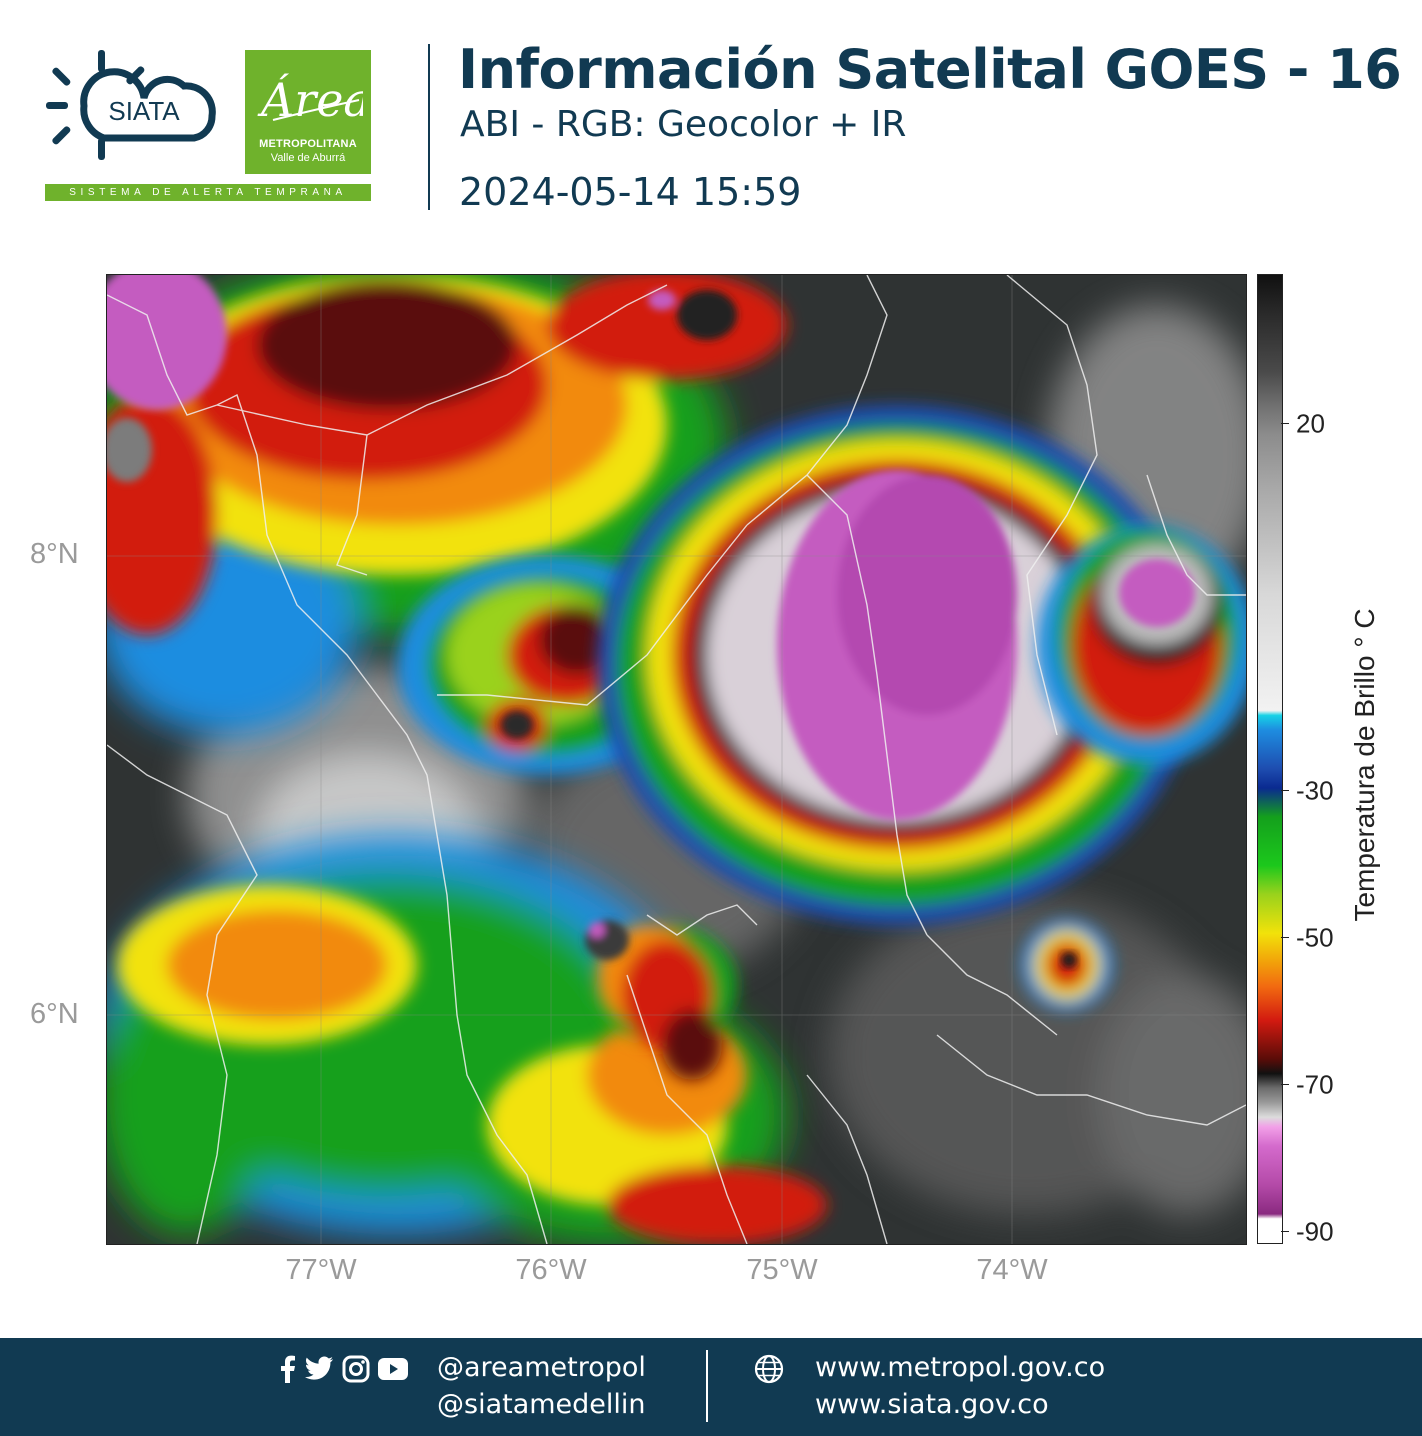  I want to click on social-icons, so click(344, 1371).